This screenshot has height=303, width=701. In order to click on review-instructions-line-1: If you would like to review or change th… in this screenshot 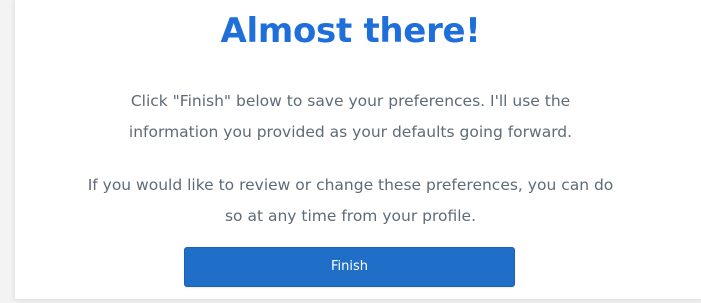, I will do `click(350, 185)`.